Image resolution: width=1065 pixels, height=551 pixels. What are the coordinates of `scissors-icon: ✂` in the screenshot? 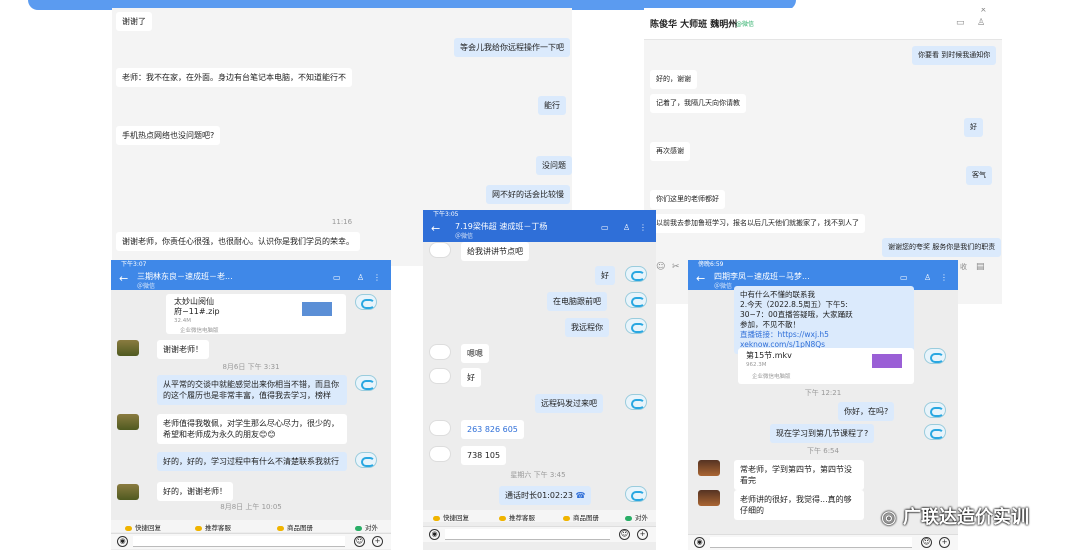 It's located at (676, 267).